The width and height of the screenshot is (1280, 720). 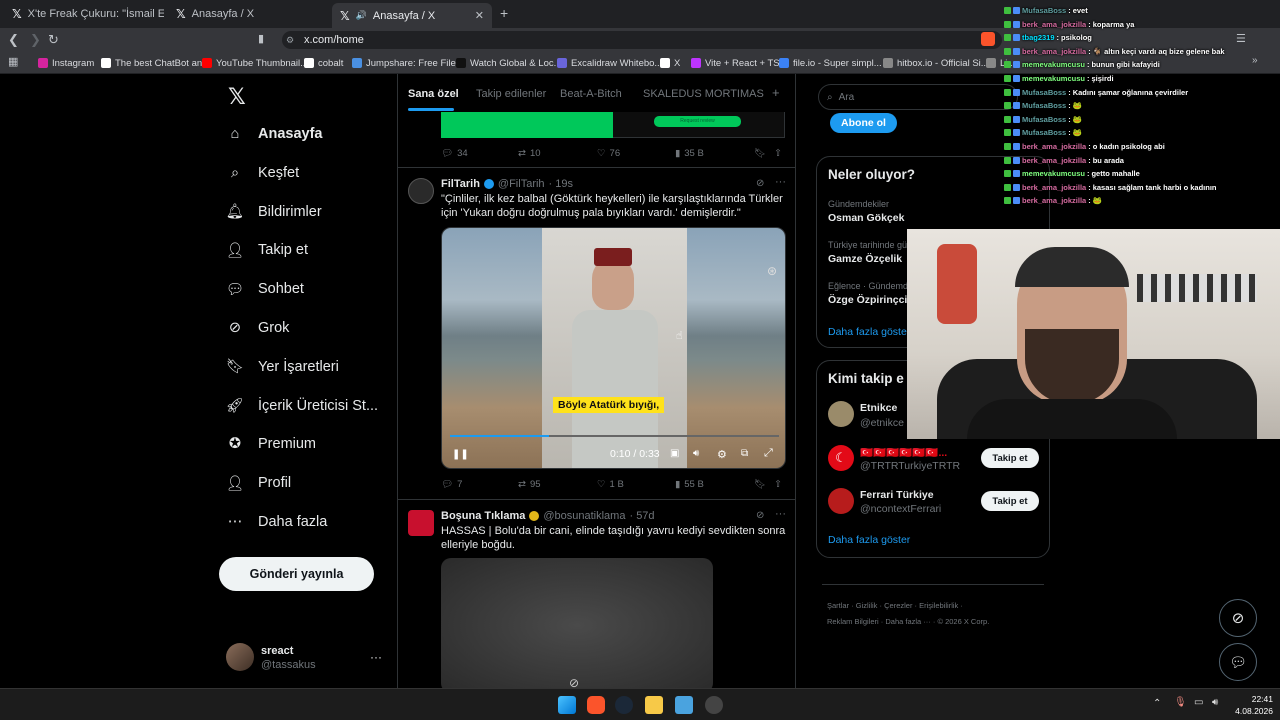 What do you see at coordinates (521, 184) in the screenshot?
I see `author-handle: @FilTarih` at bounding box center [521, 184].